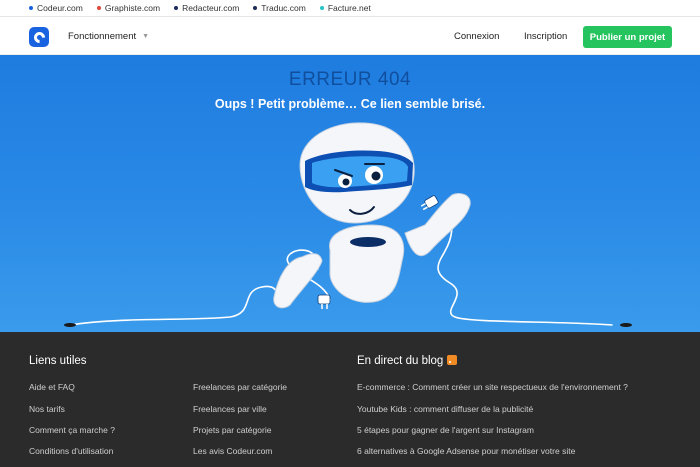  Describe the element at coordinates (232, 430) in the screenshot. I see `footer-link: Projets par catégorie` at that location.